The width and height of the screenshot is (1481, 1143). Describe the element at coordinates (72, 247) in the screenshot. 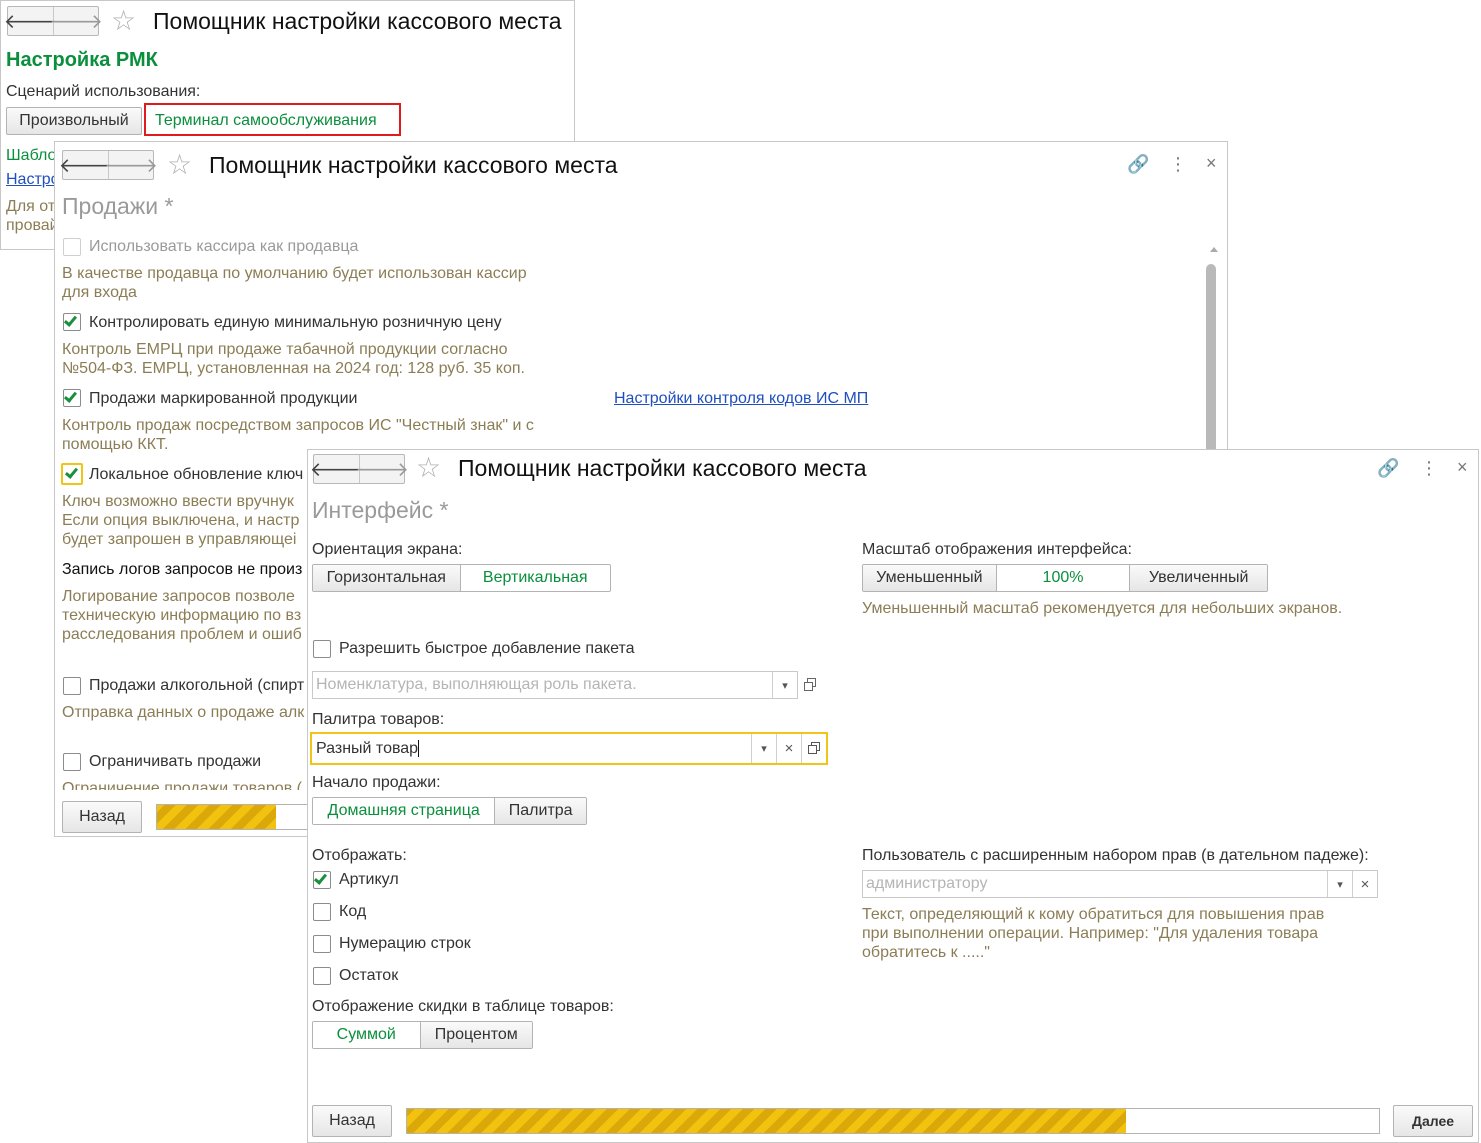

I see `use-cashier-checkbox` at that location.